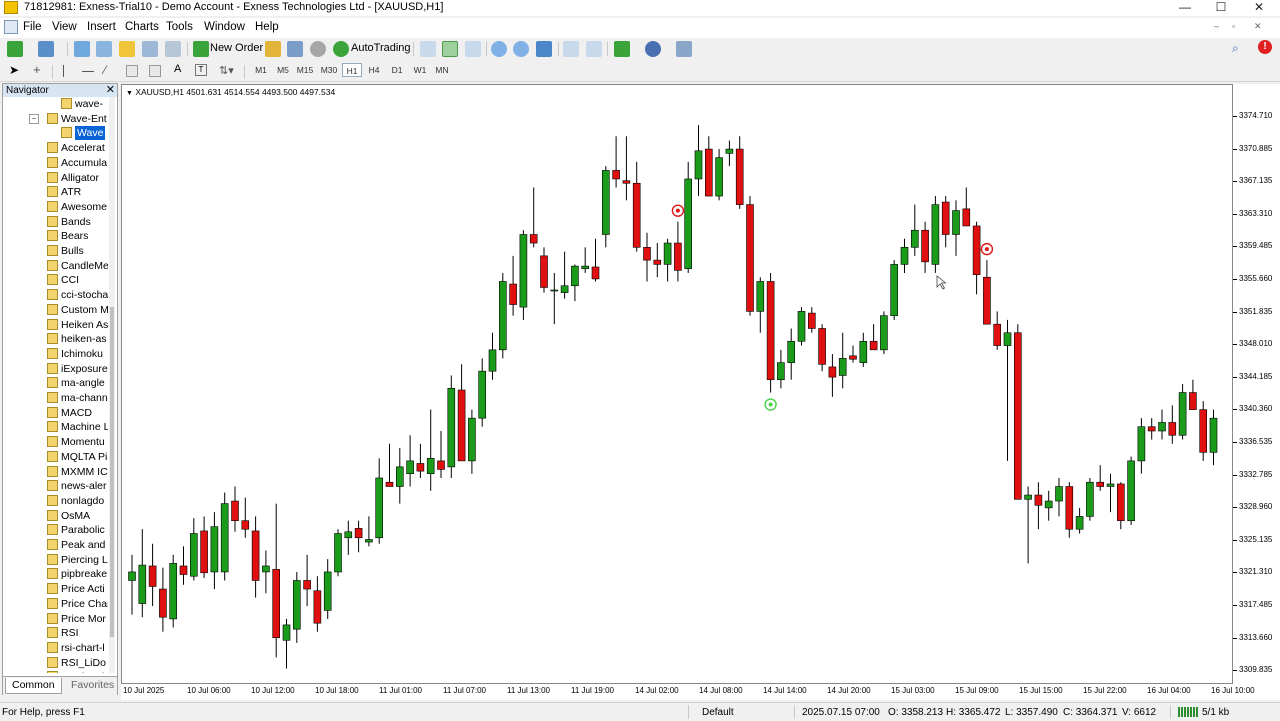 The height and width of the screenshot is (721, 1280). Describe the element at coordinates (450, 49) in the screenshot. I see `candlestick-icon` at that location.